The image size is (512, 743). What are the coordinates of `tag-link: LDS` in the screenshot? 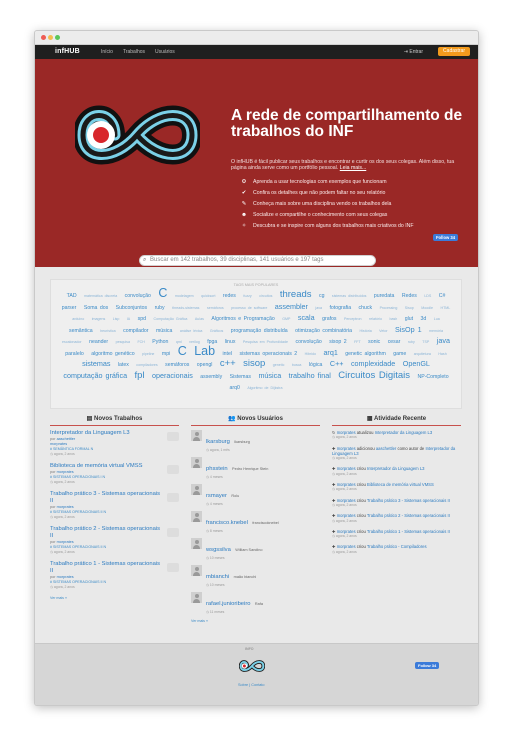 It's located at (427, 296).